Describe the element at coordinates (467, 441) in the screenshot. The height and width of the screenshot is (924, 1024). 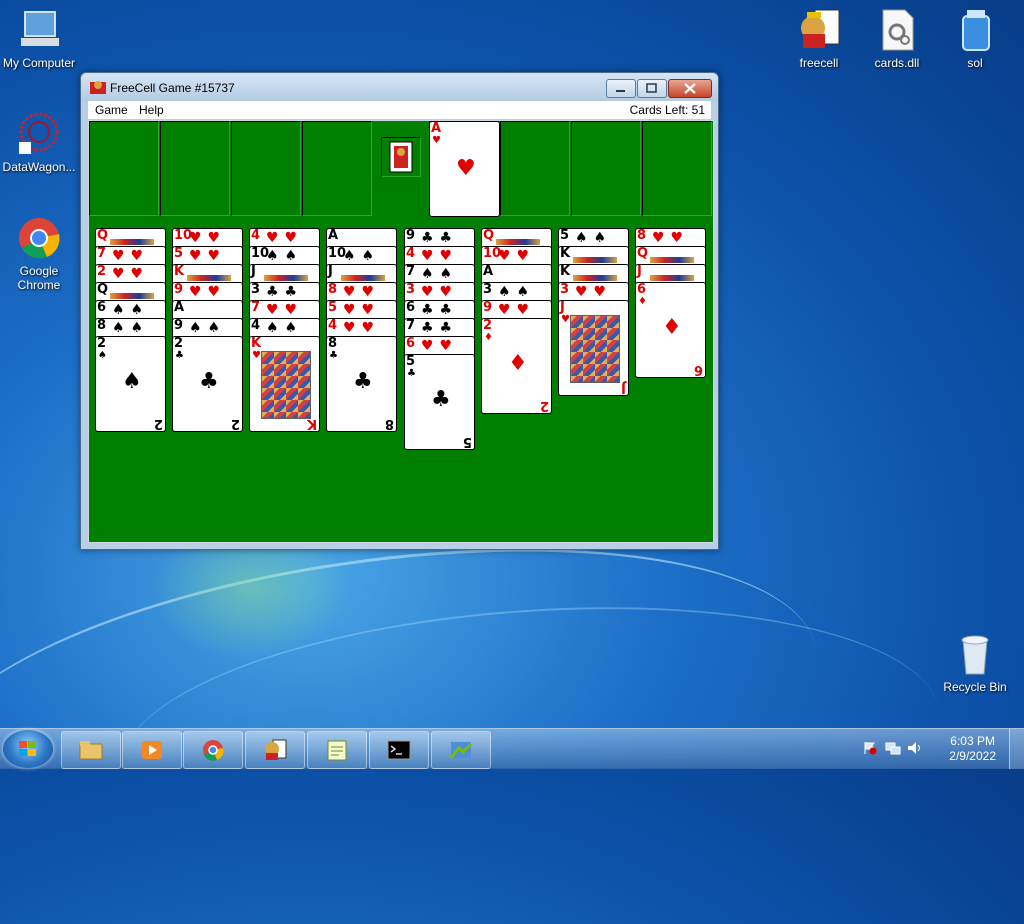
I see `card-rank-bottom: 5` at that location.